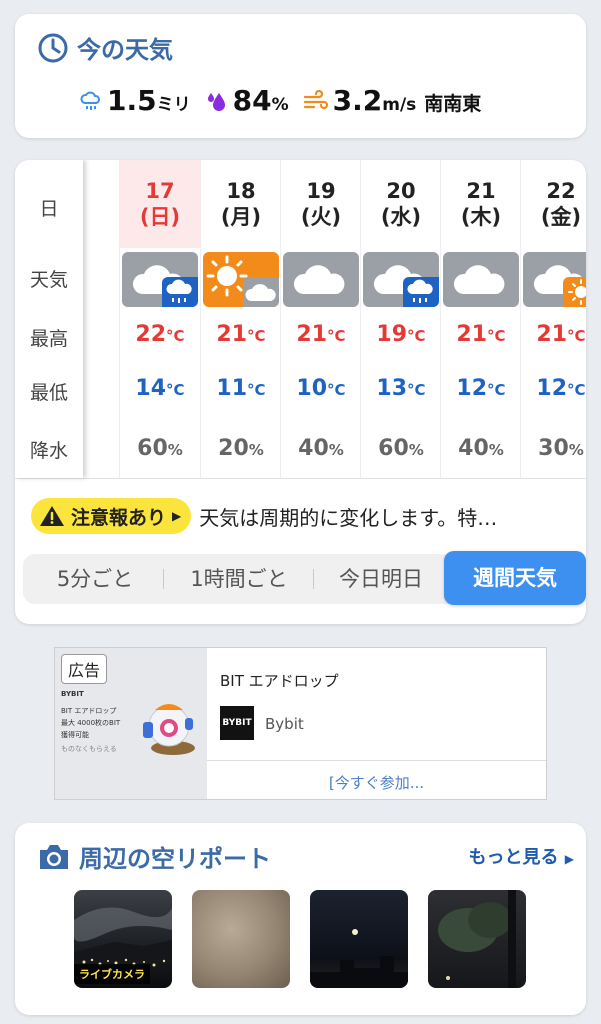  I want to click on tab-today-tomorrow: 今日明日, so click(381, 579).